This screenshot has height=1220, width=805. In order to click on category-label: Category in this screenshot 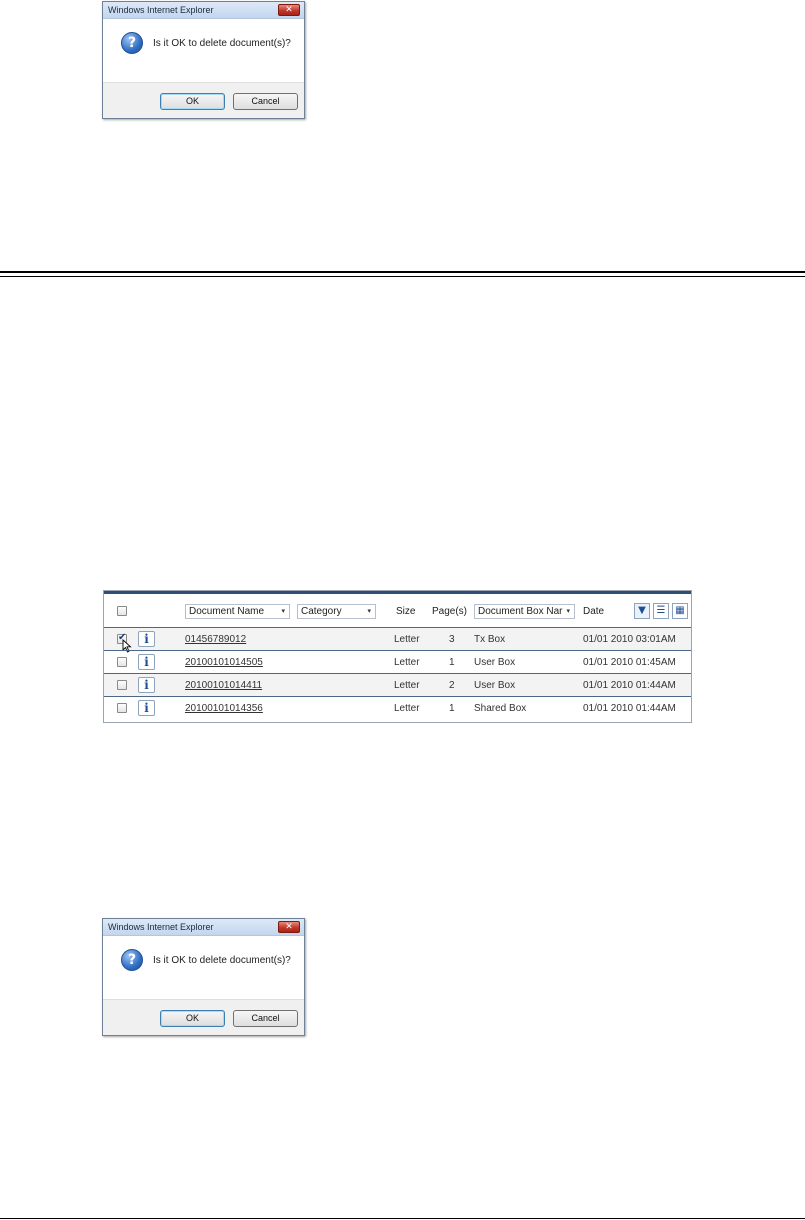, I will do `click(321, 611)`.